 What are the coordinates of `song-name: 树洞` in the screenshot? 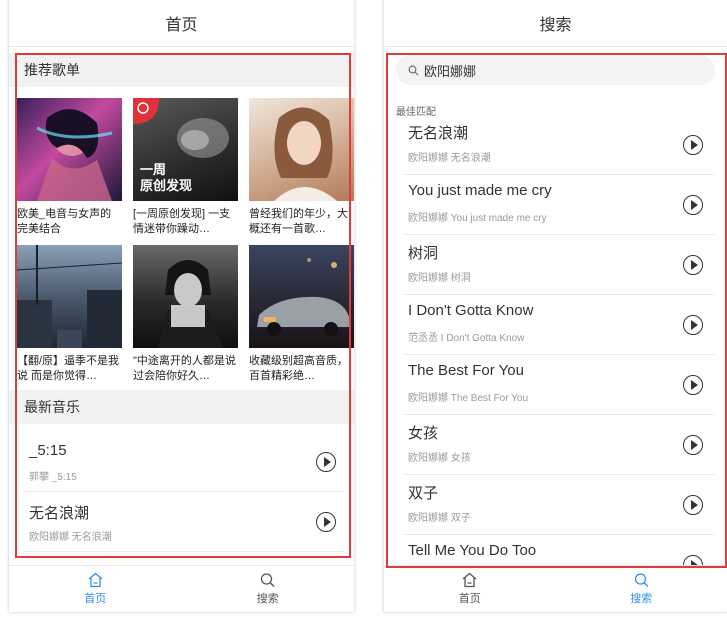 It's located at (423, 253).